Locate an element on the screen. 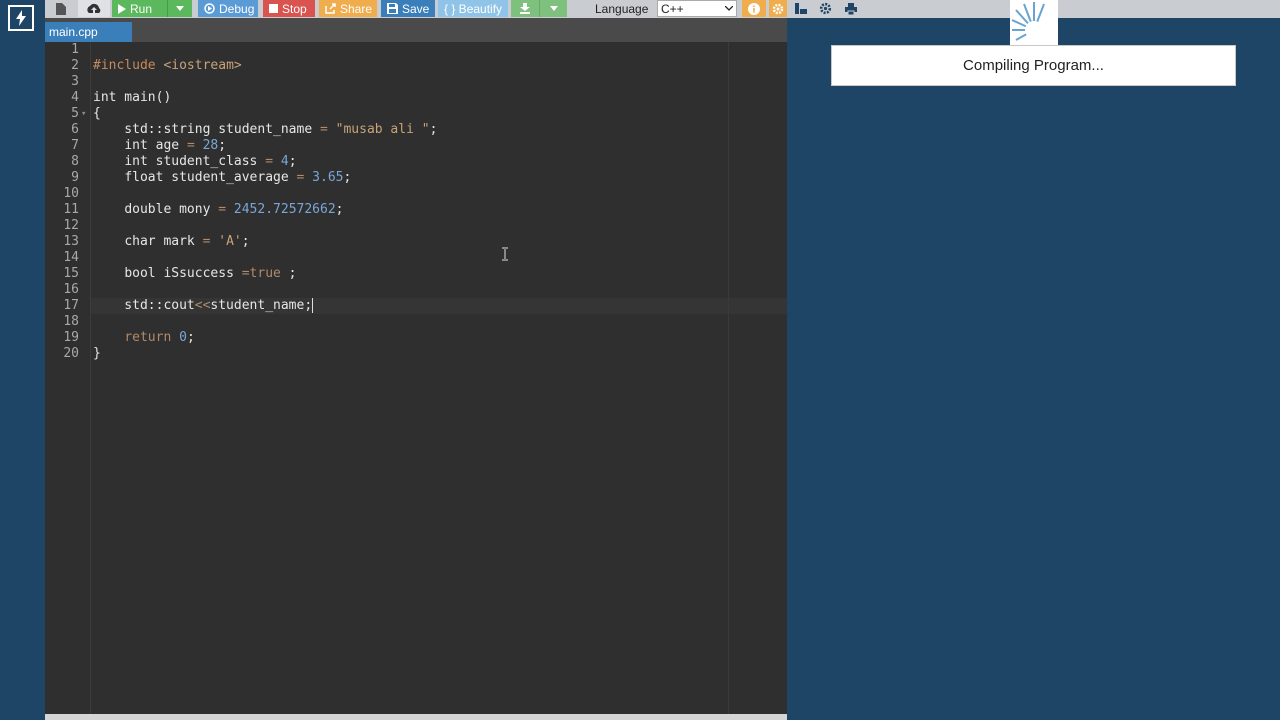 The height and width of the screenshot is (720, 1280). line-number: 8 is located at coordinates (75, 161).